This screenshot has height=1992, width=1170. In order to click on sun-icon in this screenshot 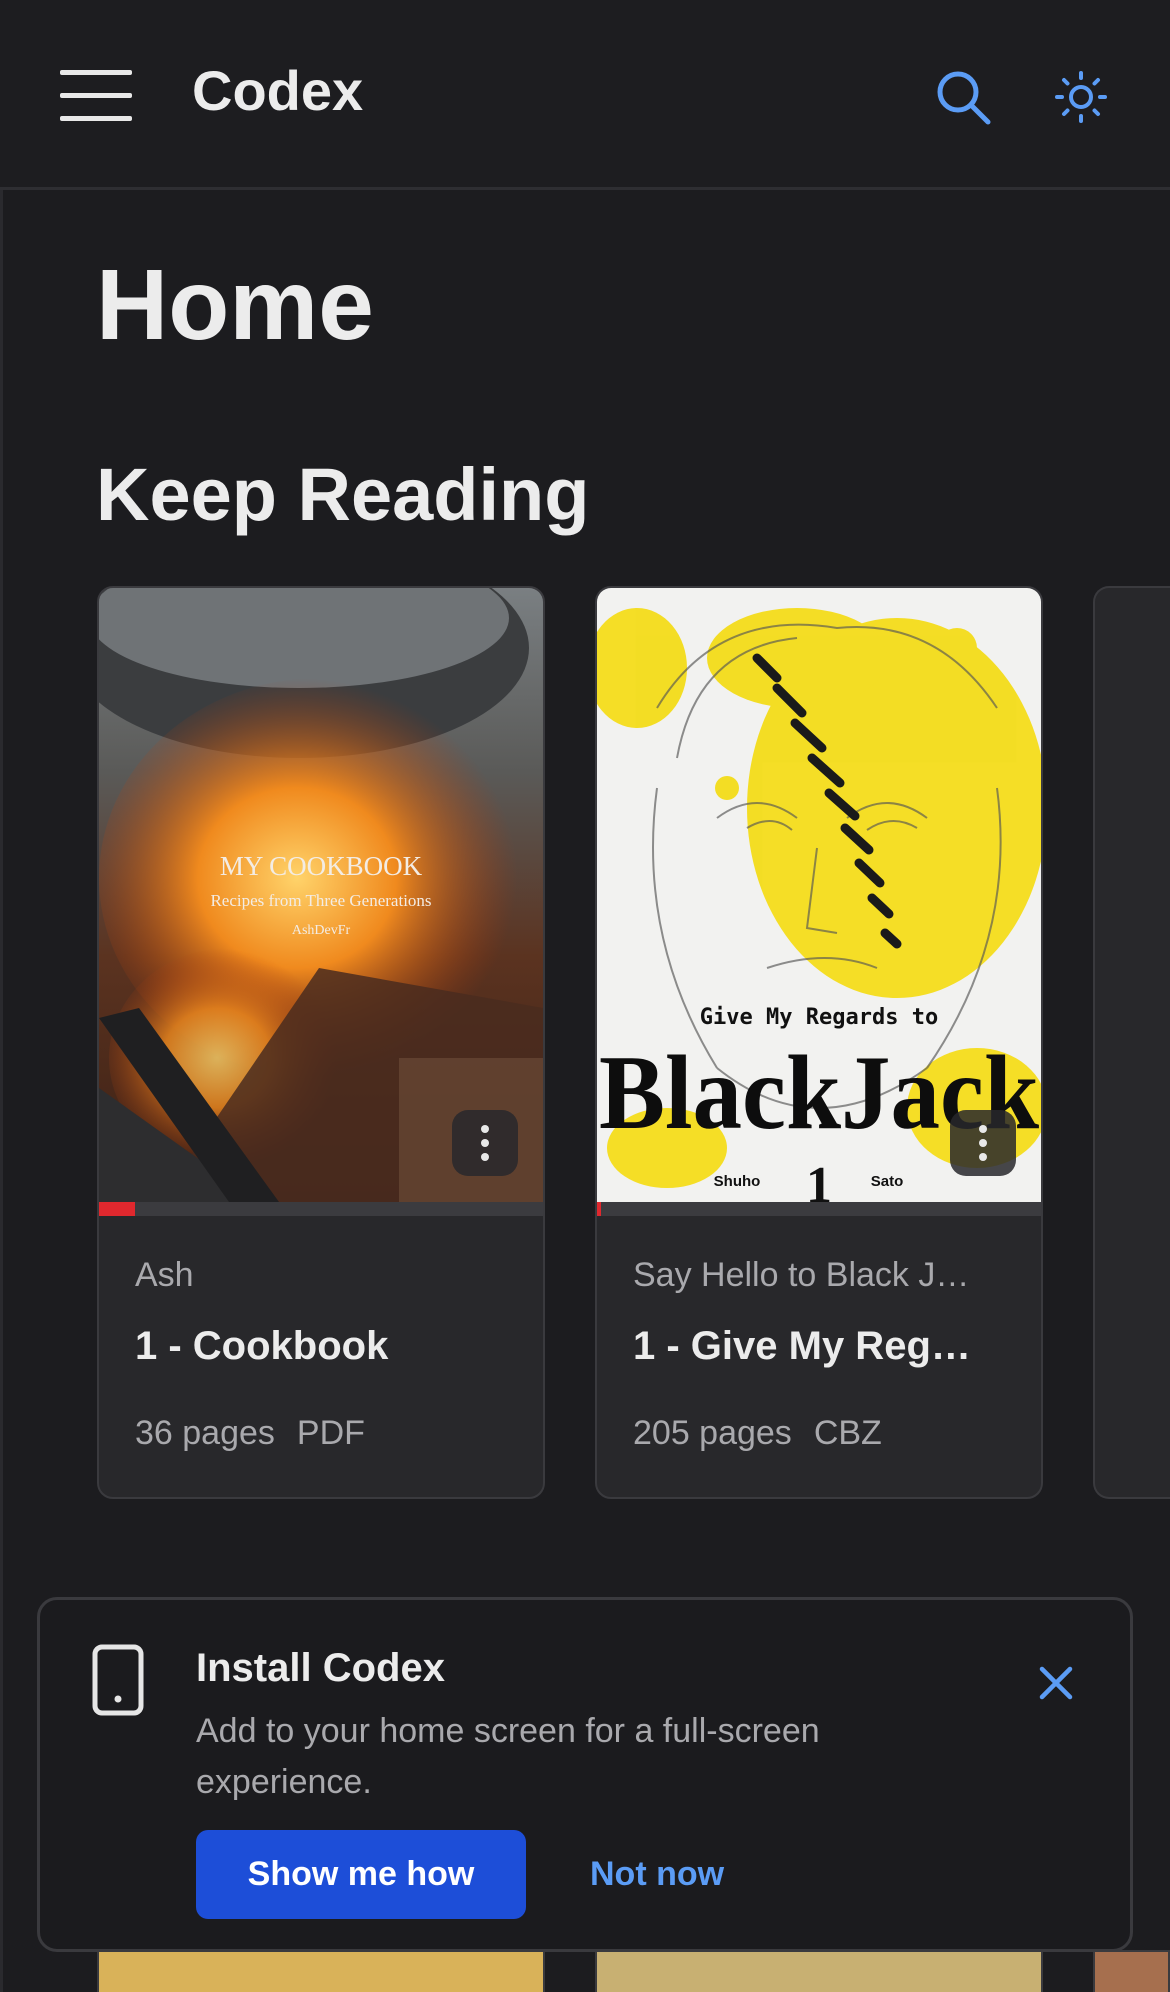, I will do `click(1081, 97)`.